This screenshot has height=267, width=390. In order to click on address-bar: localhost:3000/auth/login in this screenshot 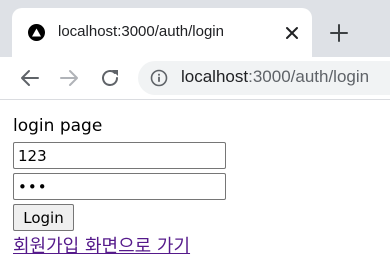, I will do `click(264, 78)`.